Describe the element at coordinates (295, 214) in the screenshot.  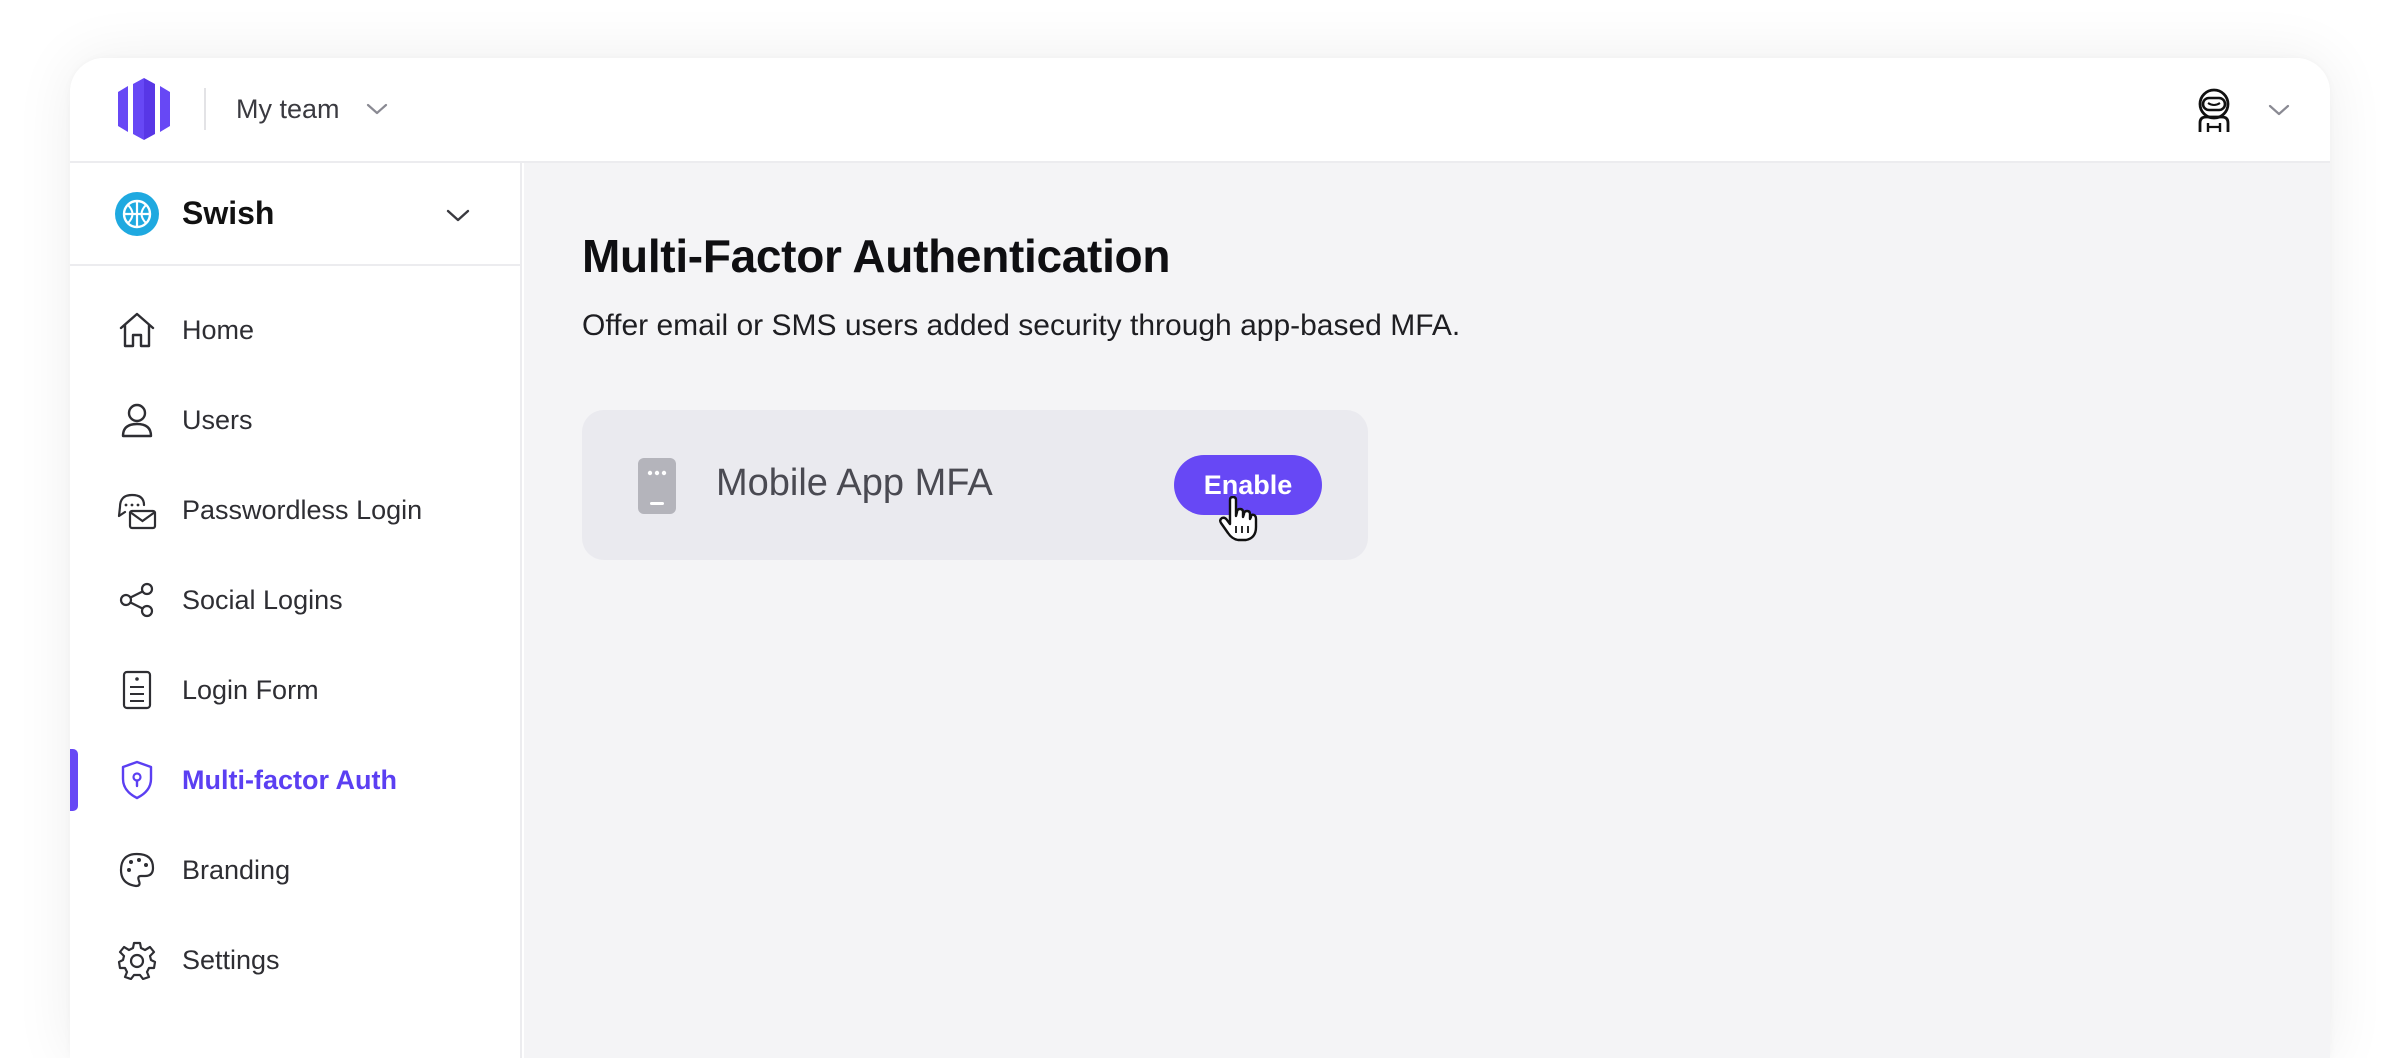
I see `app-switcher: Swish` at that location.